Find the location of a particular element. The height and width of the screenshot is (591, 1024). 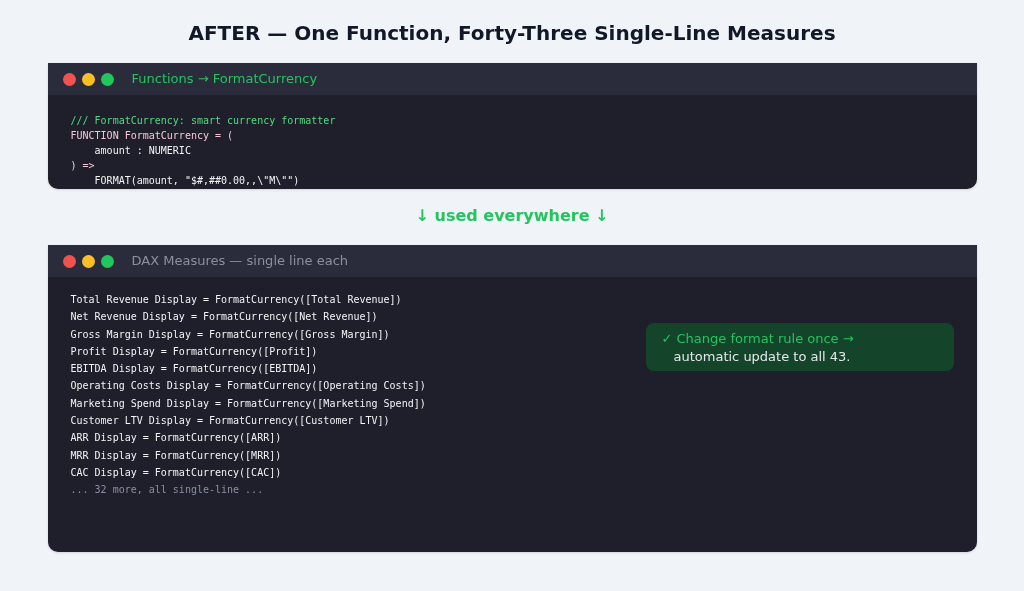

code-line: MRR Display = FormatCurrency([MRR]) is located at coordinates (176, 455).